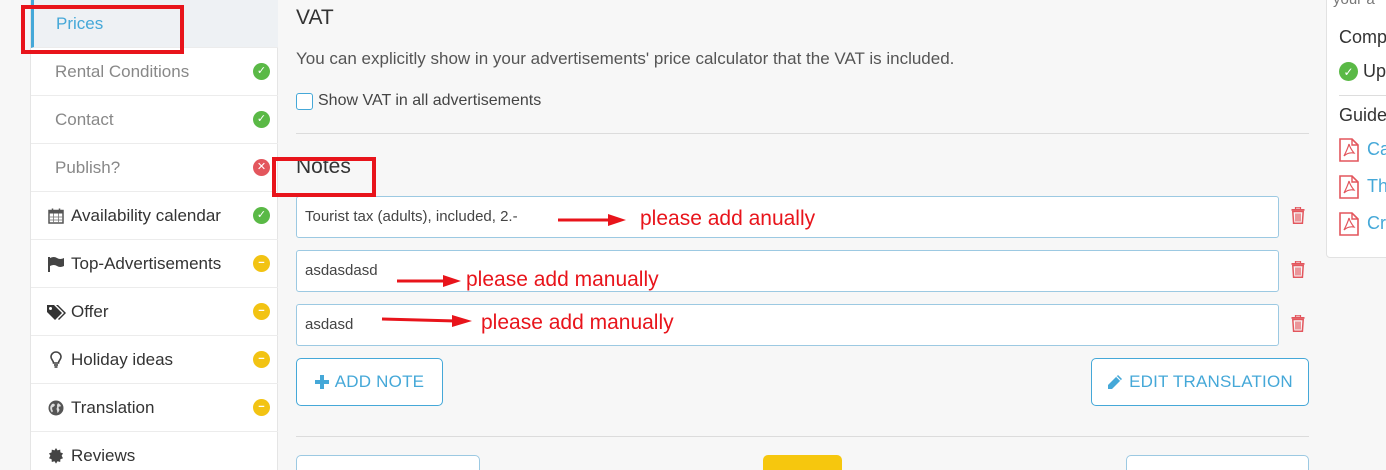 This screenshot has height=470, width=1386. I want to click on sidebar-item-contact: Contact ✓, so click(154, 120).